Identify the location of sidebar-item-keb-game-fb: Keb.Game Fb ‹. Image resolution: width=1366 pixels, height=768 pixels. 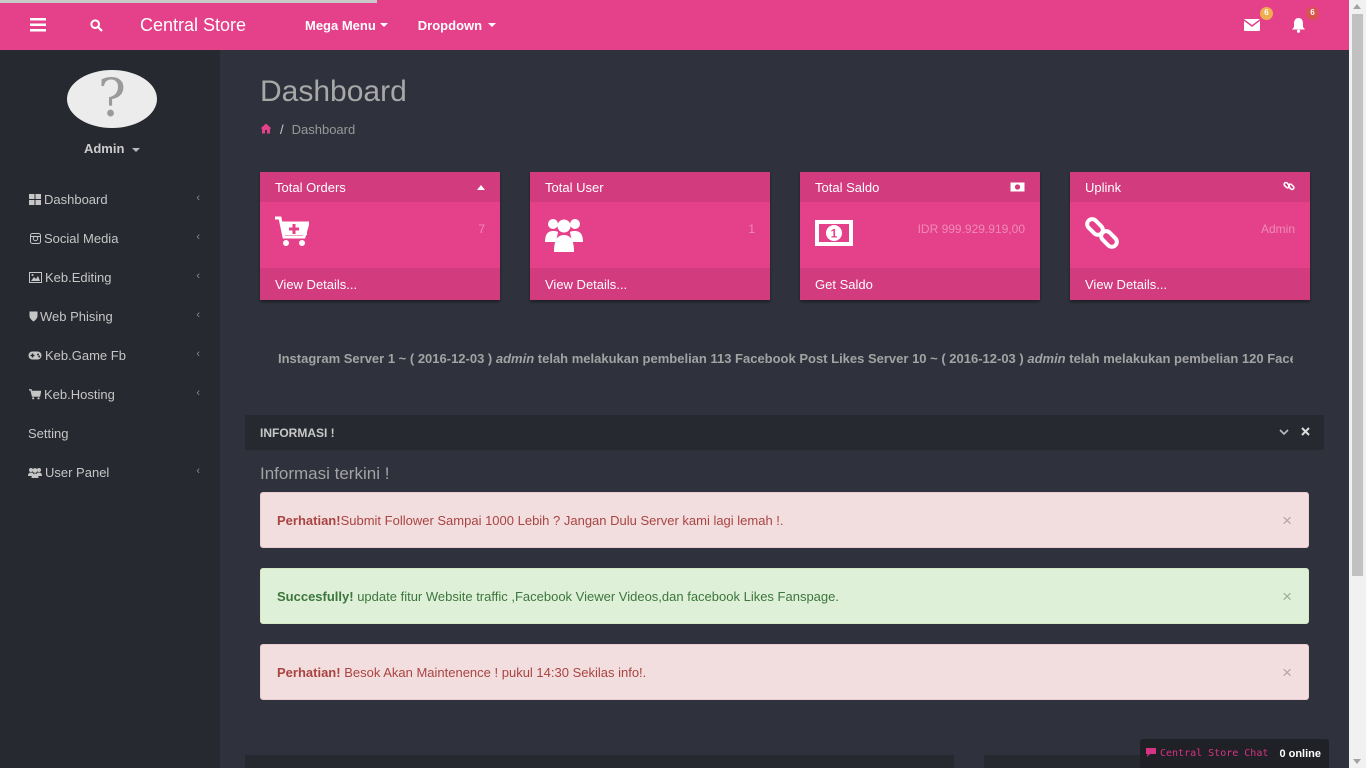
(110, 355).